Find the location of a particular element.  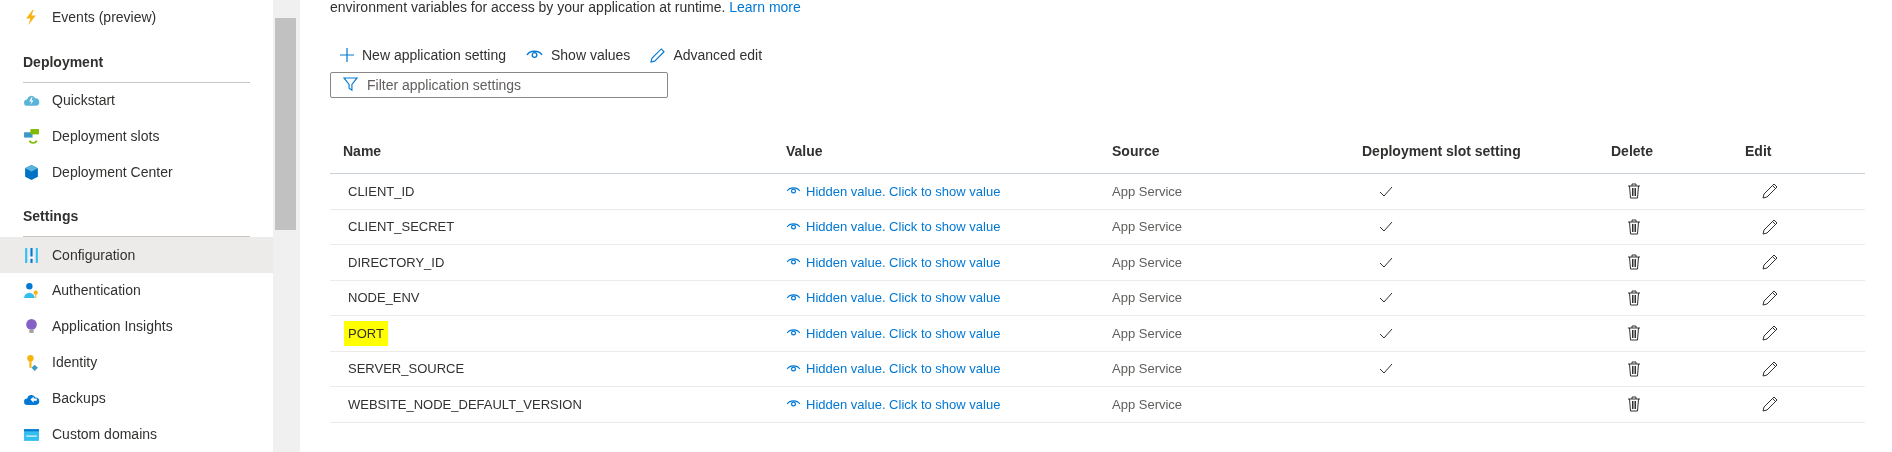

plus-icon is located at coordinates (347, 55).